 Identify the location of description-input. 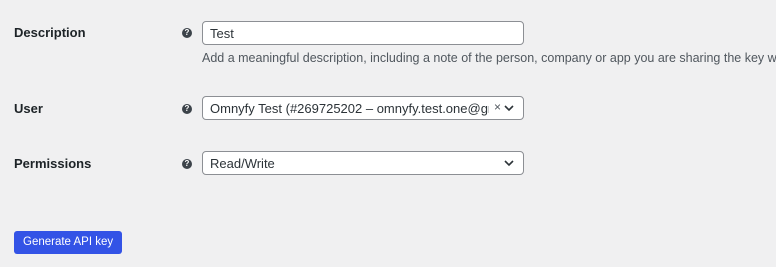
(363, 33).